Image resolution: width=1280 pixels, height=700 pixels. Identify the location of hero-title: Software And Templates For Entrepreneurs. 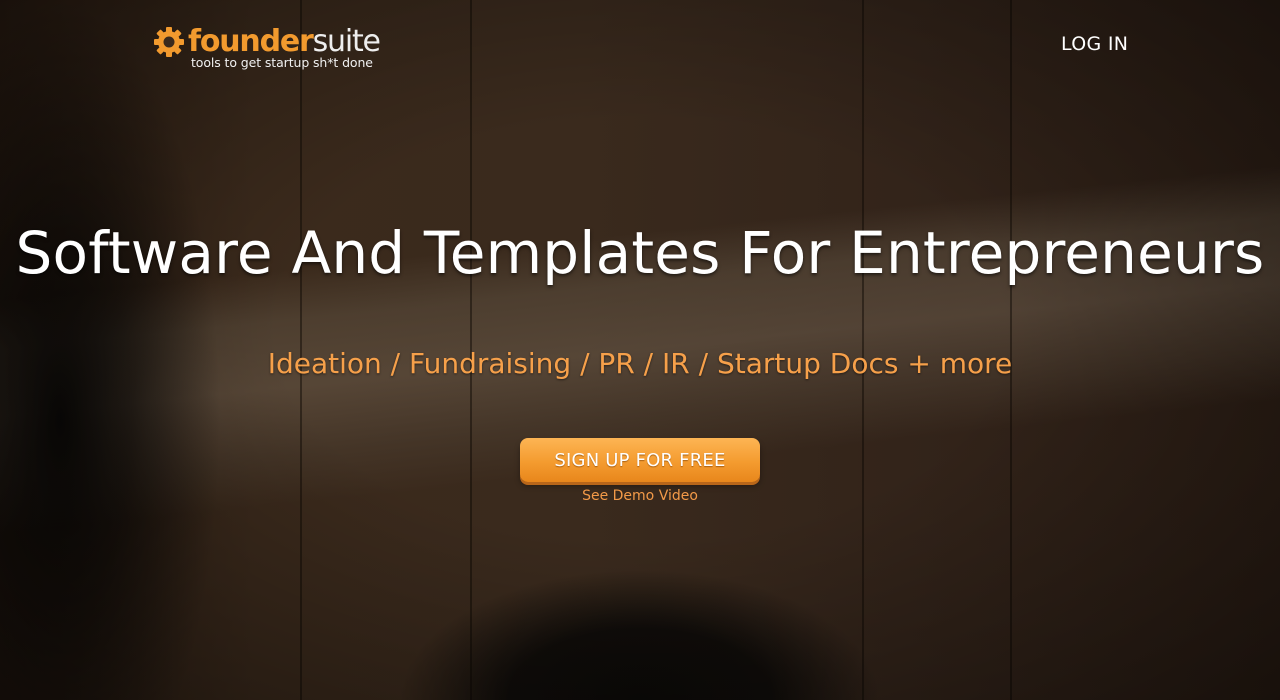
(640, 253).